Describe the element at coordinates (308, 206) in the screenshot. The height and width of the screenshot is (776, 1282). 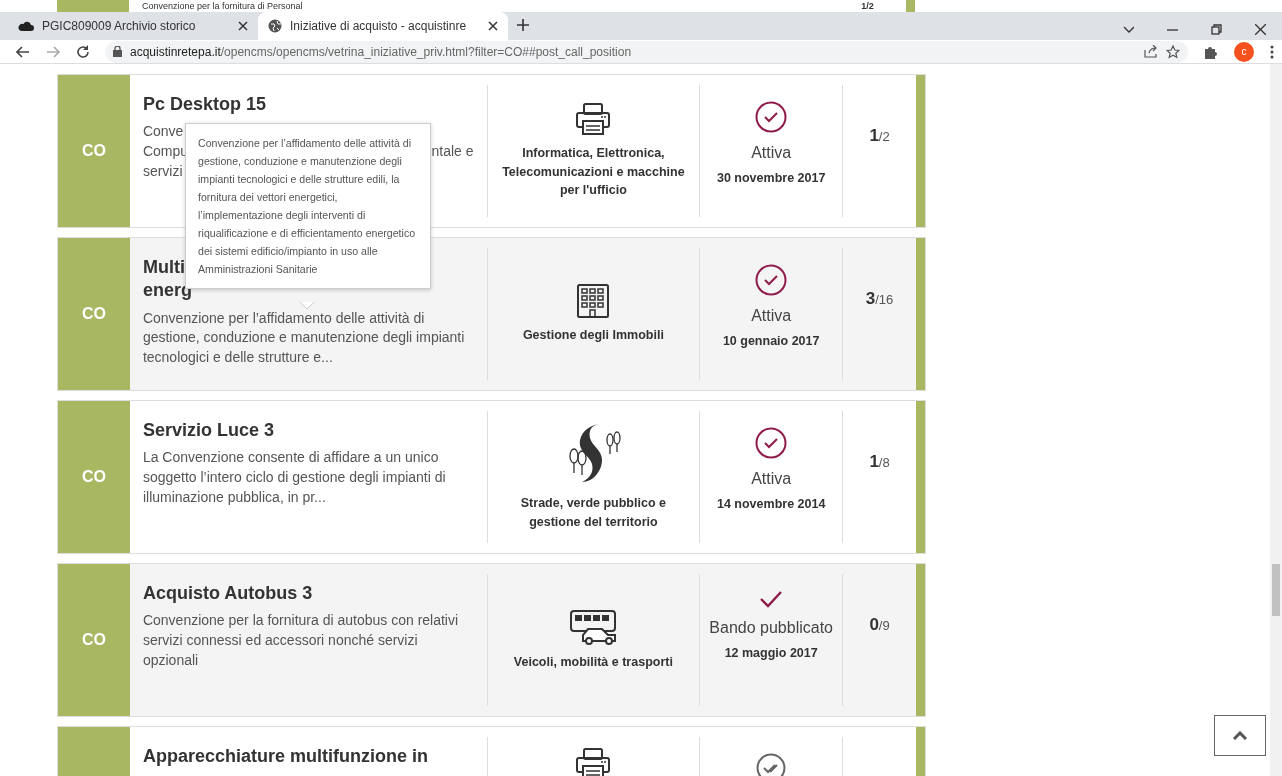
I see `tooltip: Convenzione per l’affidamento delle attività di gestione, conduzione e manutenzione degli impianti tecnologici e delle strutture edili, la fornitura dei vettori energetici, l’implementazione degli interventi di riqualificazione e di efficientamento energetico dei sistemi edificio/impianto in uso alle Amministrazioni Sanitarie` at that location.